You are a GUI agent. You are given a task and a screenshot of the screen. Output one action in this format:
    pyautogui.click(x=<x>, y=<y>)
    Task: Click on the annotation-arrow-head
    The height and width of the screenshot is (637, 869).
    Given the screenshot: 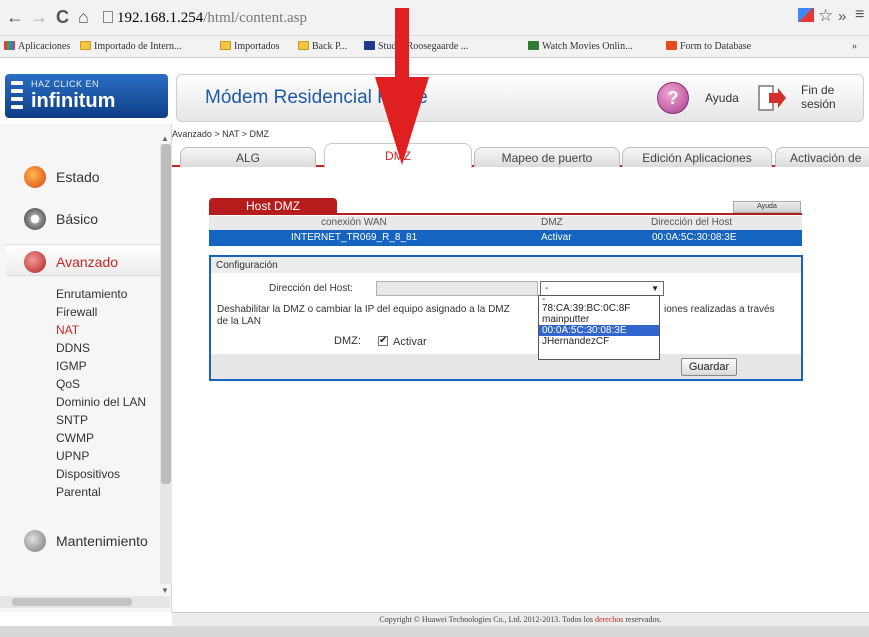 What is the action you would take?
    pyautogui.click(x=402, y=121)
    